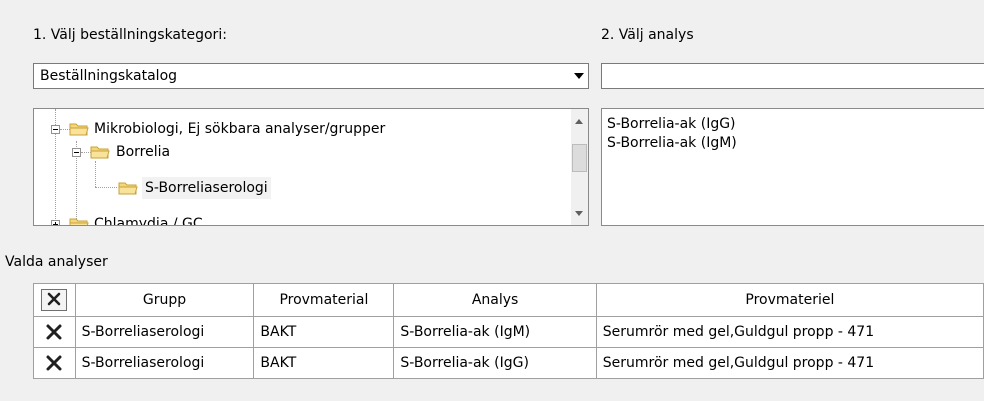  What do you see at coordinates (143, 152) in the screenshot?
I see `tree-item-label: Borrelia` at bounding box center [143, 152].